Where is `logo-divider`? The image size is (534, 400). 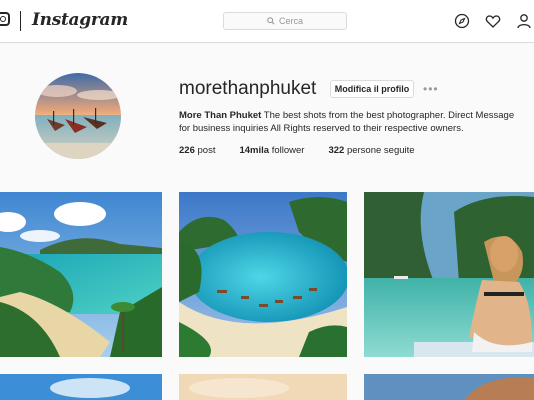
logo-divider is located at coordinates (20, 21).